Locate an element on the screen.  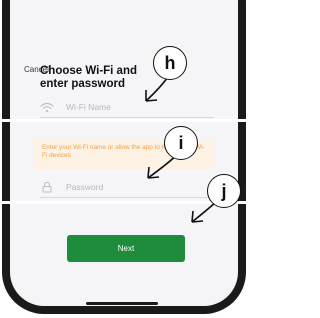
callout-j-badge: j is located at coordinates (224, 191).